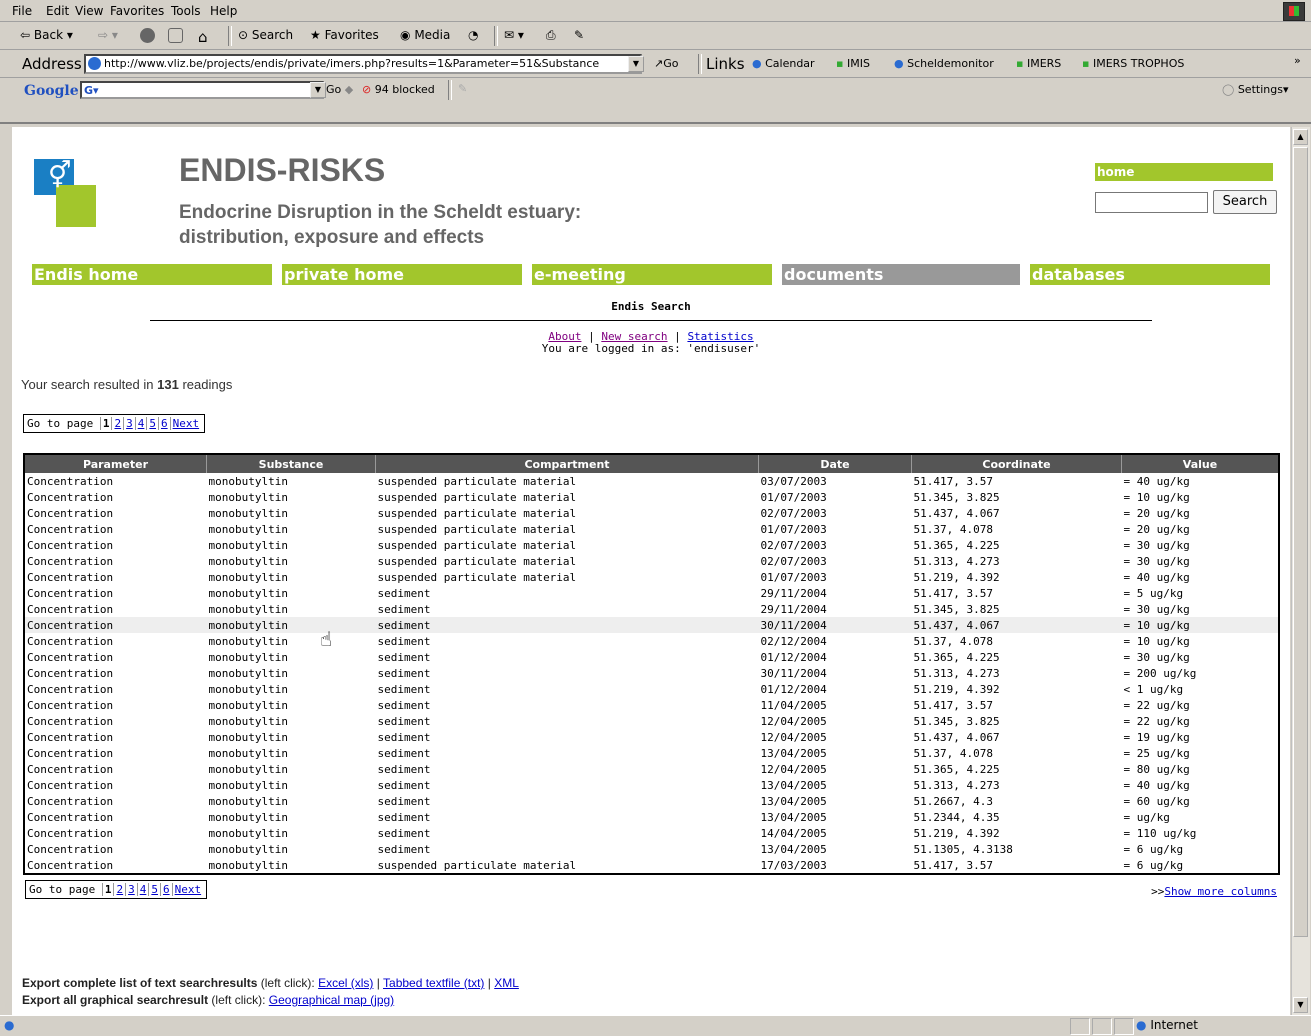 Image resolution: width=1311 pixels, height=1036 pixels. Describe the element at coordinates (177, 35) in the screenshot. I see `refresh-button` at that location.